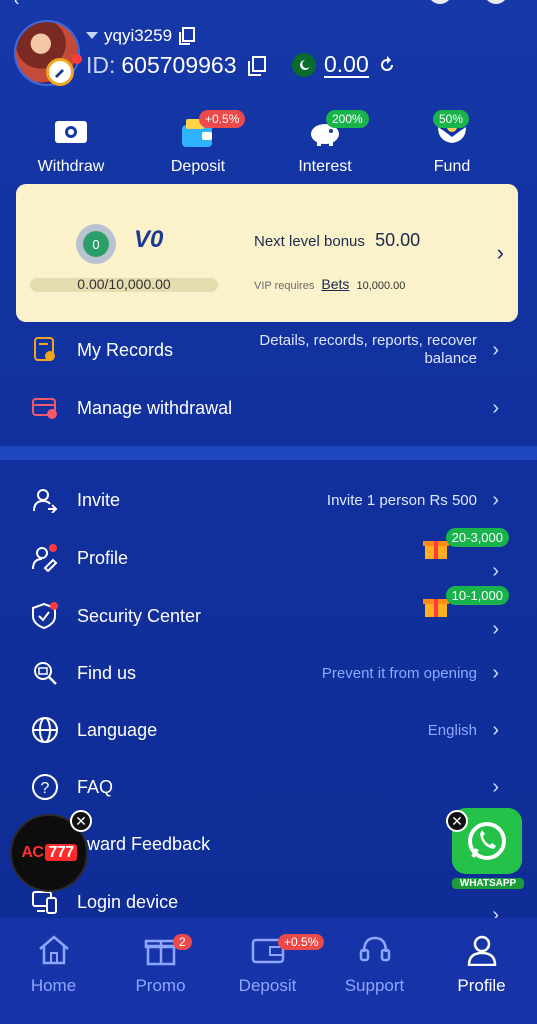  Describe the element at coordinates (452, 730) in the screenshot. I see `language-value: English` at that location.